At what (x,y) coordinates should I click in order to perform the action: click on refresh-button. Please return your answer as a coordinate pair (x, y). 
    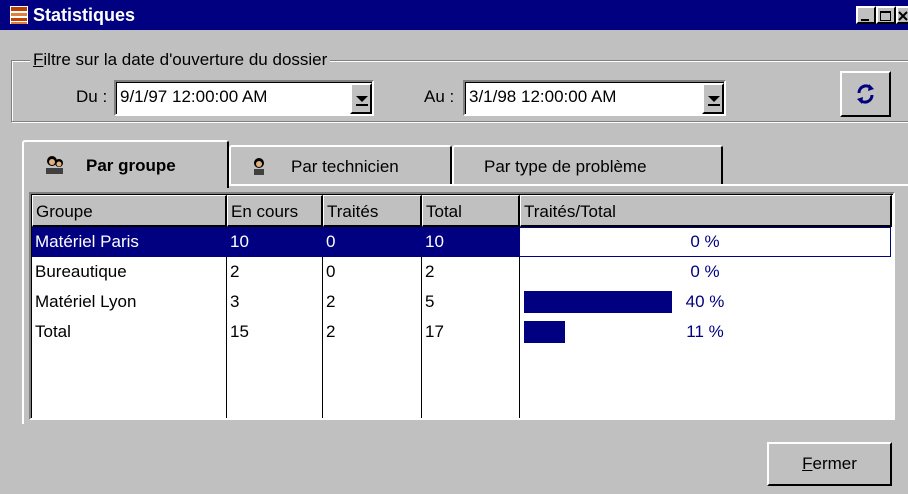
    Looking at the image, I should click on (865, 94).